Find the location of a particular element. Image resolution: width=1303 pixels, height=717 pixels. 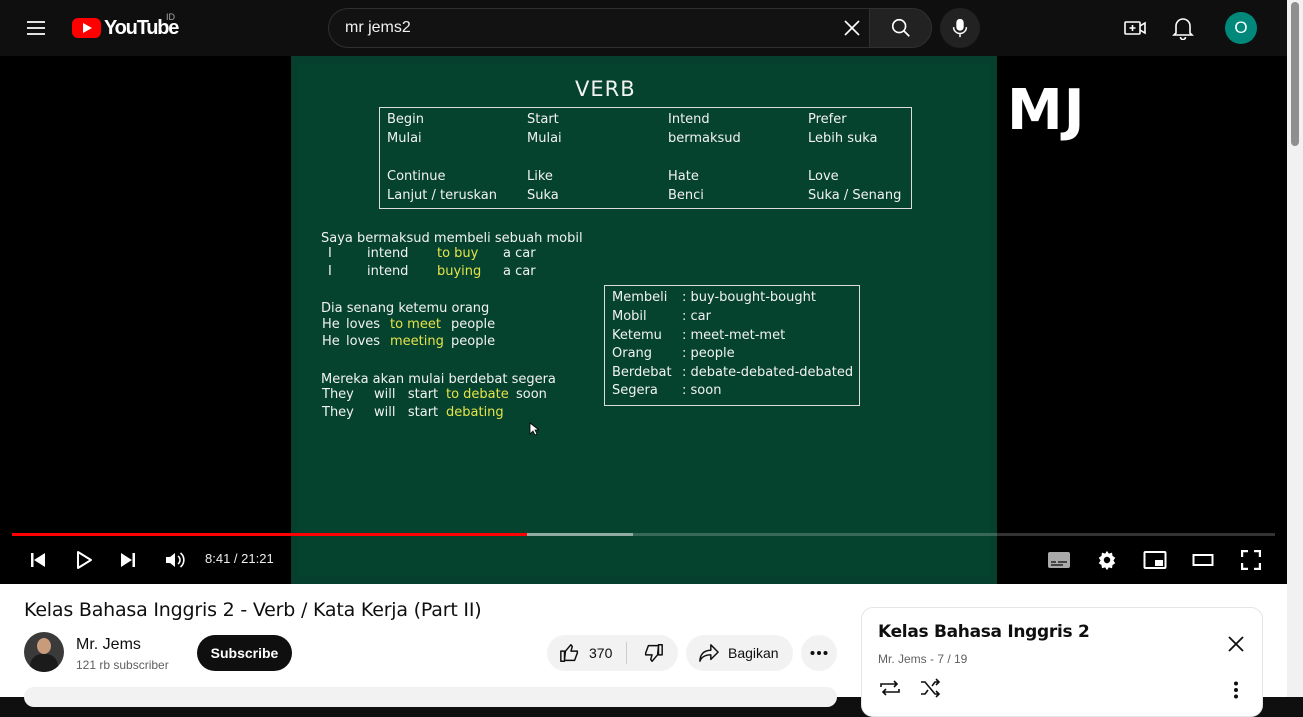

search-icon is located at coordinates (900, 27).